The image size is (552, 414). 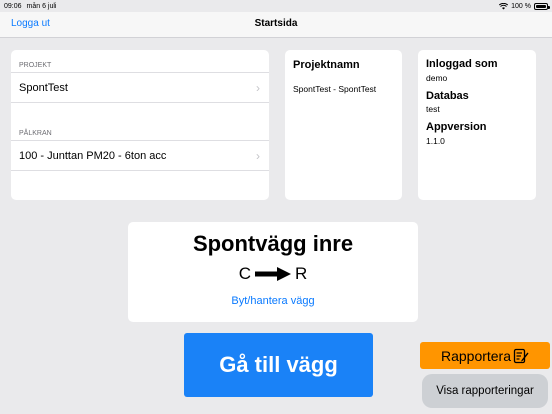 I want to click on status-bar: 09:06 mån 6 juli 100 %, so click(x=276, y=6).